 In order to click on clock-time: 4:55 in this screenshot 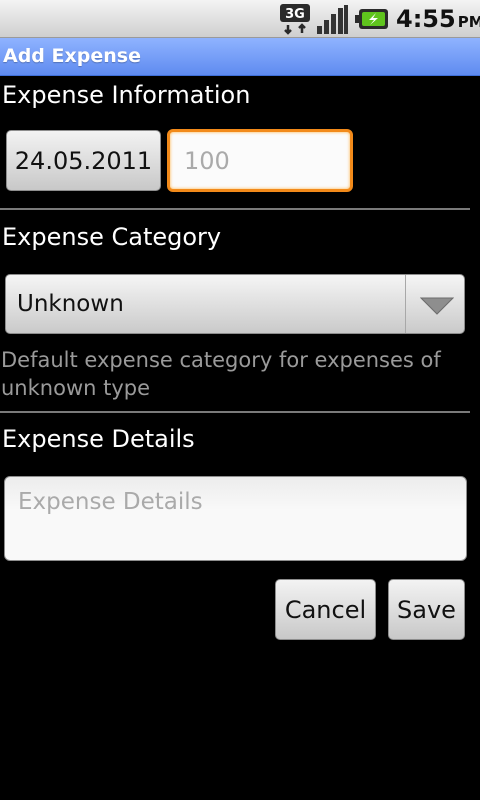, I will do `click(426, 19)`.